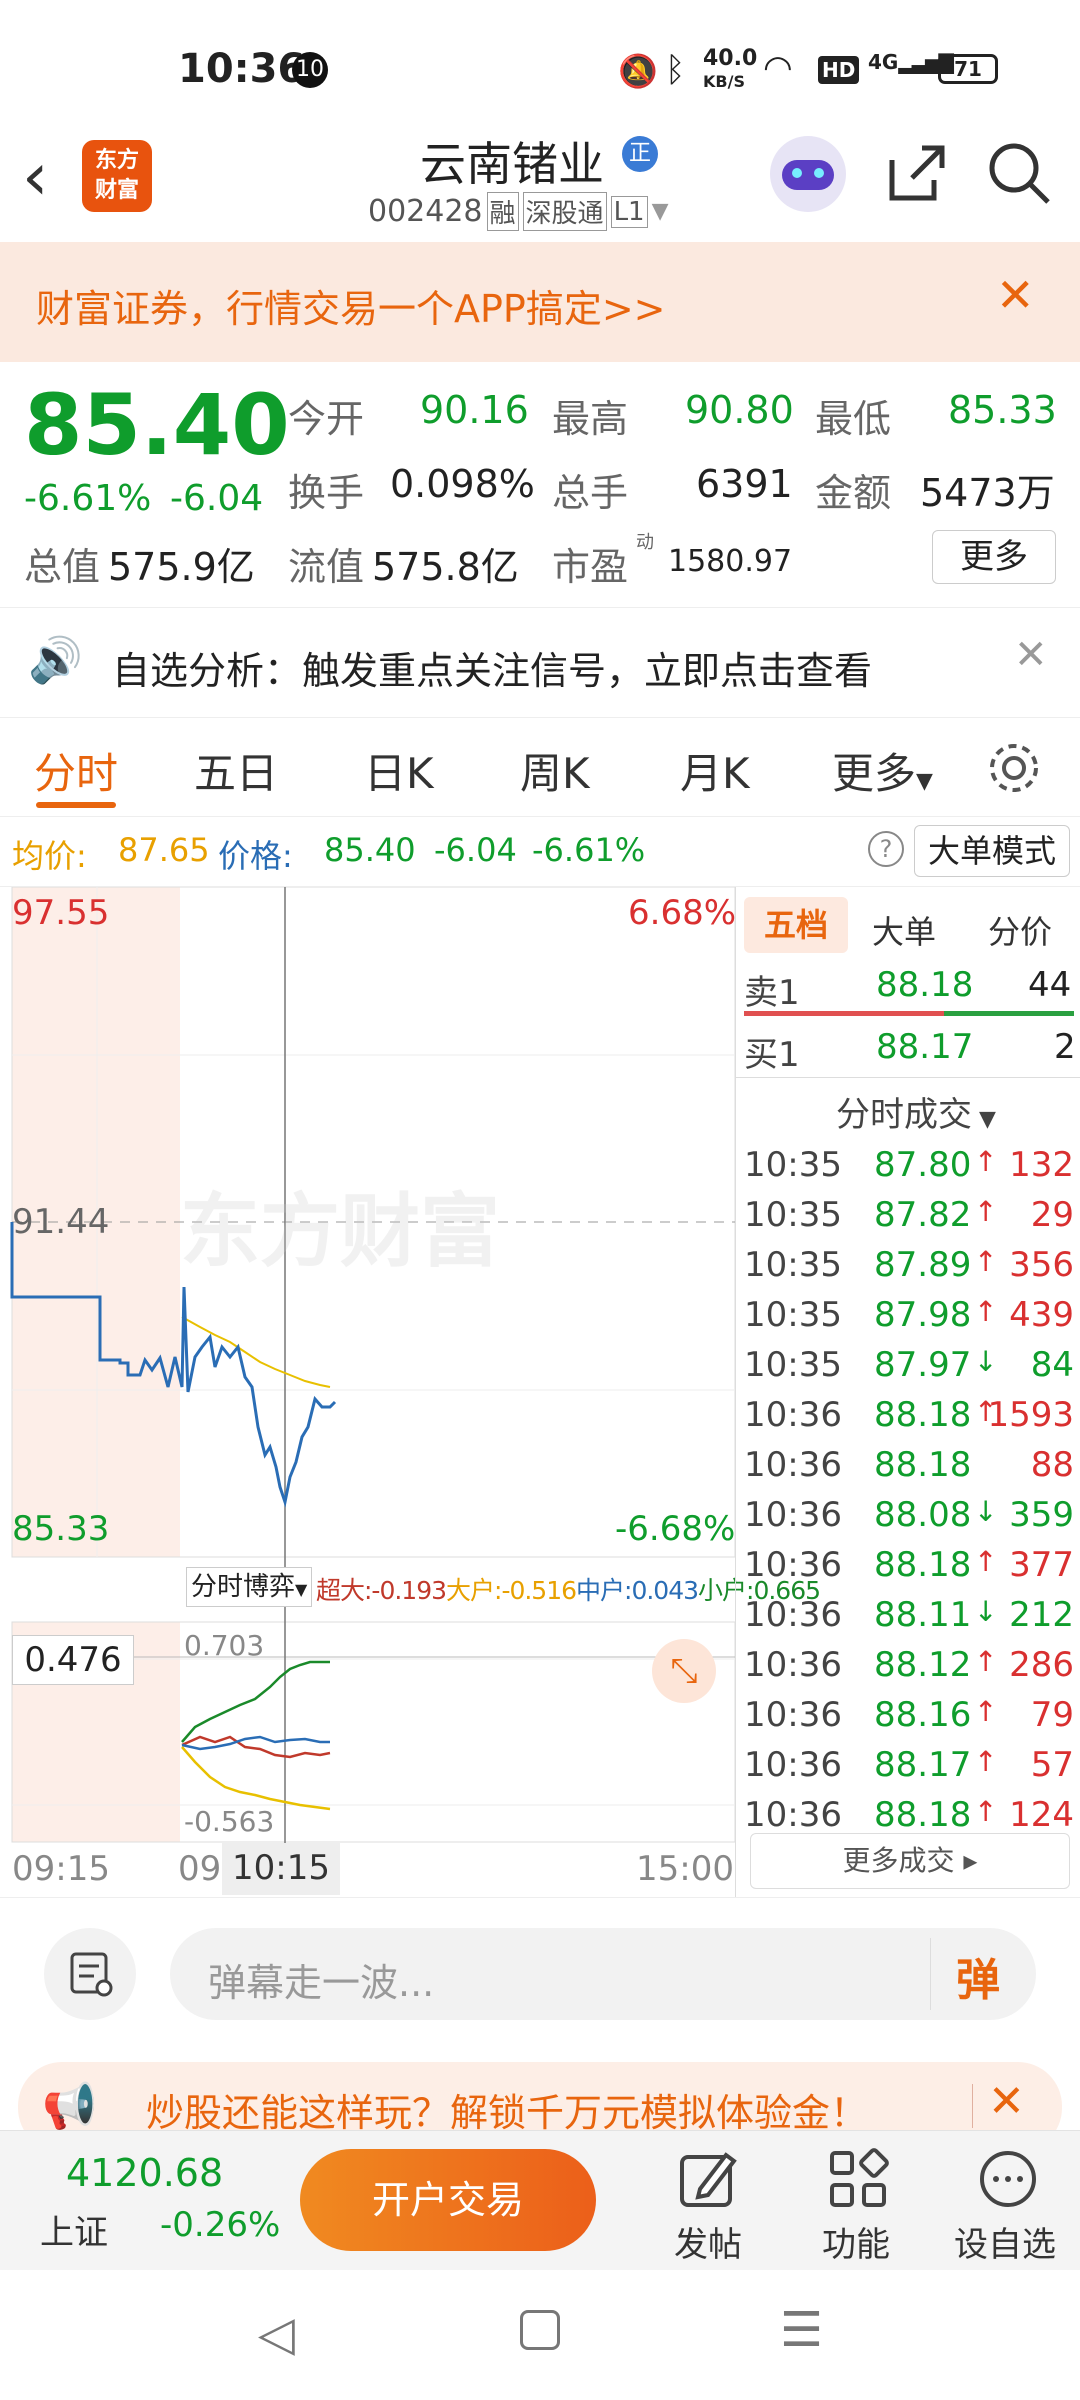 This screenshot has height=2400, width=1080. I want to click on add-watchlist-icon, so click(1008, 2179).